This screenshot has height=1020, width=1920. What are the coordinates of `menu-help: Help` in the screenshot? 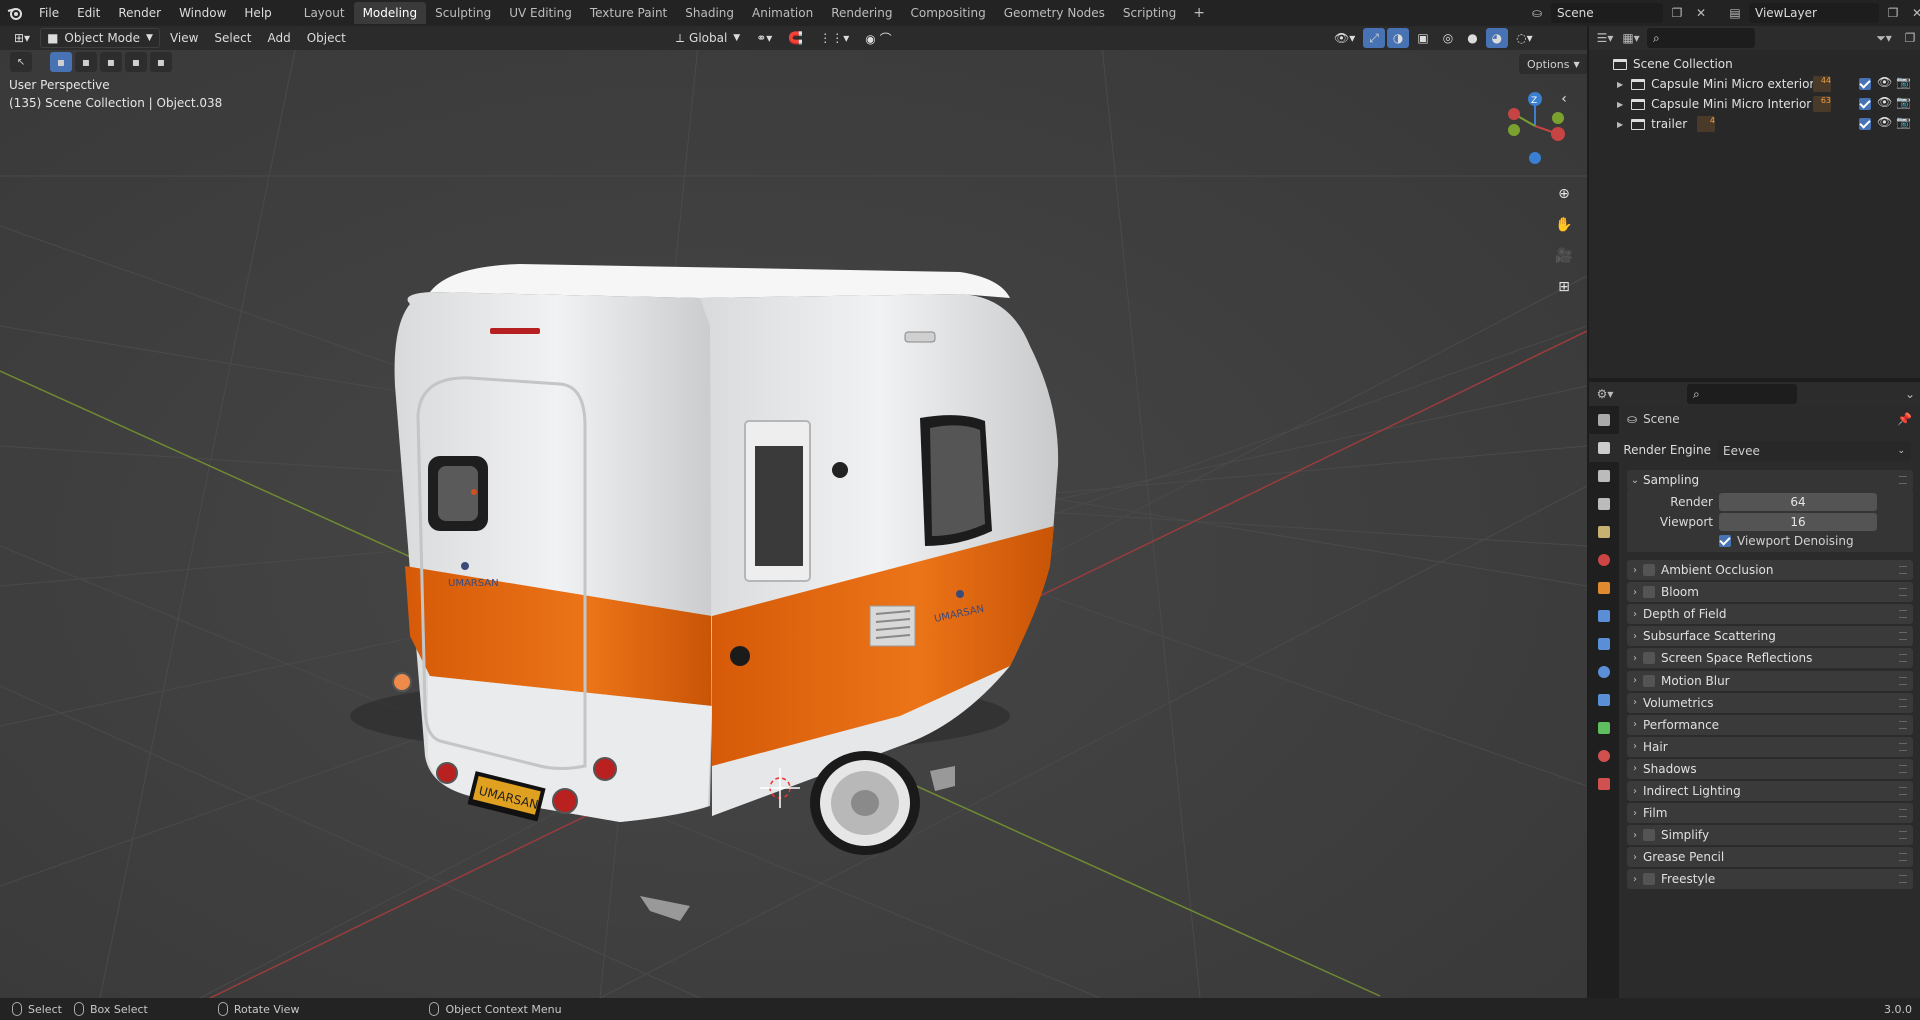 It's located at (257, 13).